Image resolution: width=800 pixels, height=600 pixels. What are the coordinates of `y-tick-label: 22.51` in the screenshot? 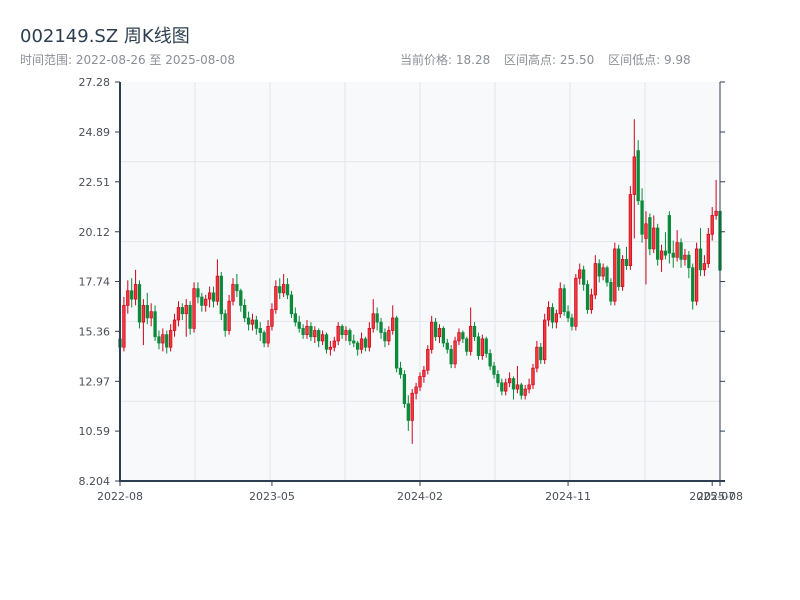 It's located at (95, 182).